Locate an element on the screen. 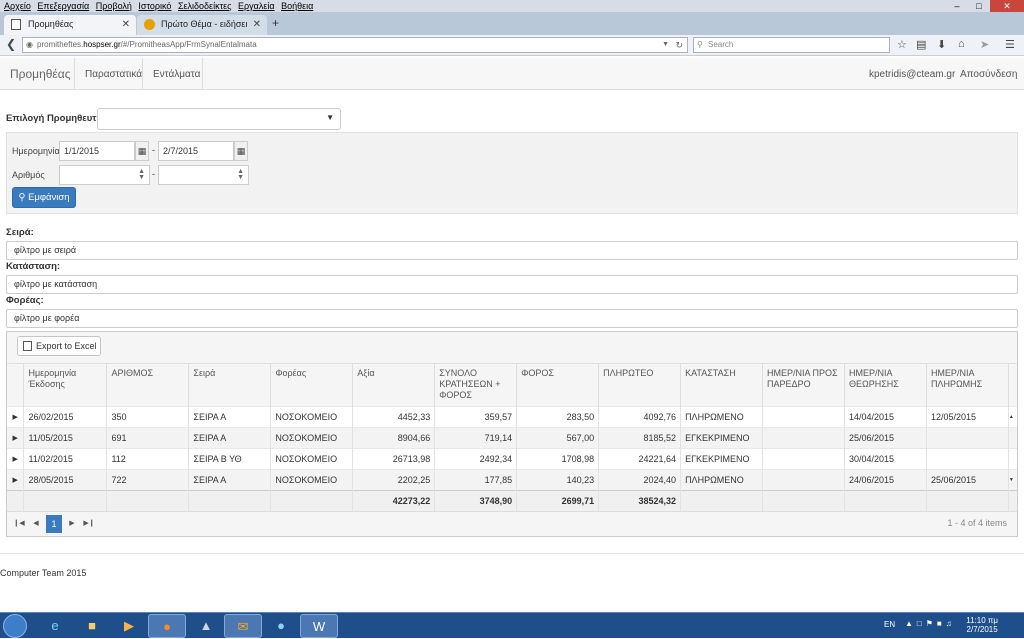  column-header: ΣΥΝΟΛΟ ΚΡΑΤΗΣΕΩΝ + ΦΟΡΟΣ is located at coordinates (475, 385).